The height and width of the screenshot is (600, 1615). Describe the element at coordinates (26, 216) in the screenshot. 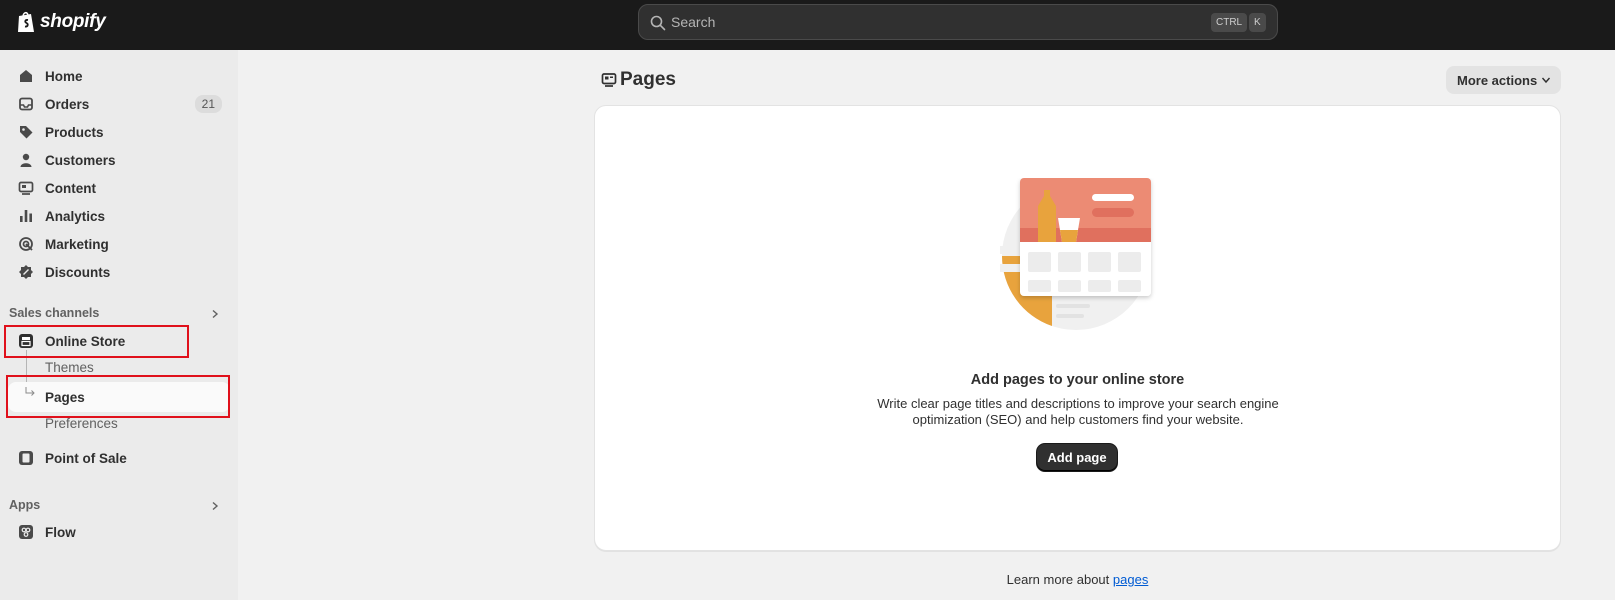

I see `bar-chart-icon` at that location.